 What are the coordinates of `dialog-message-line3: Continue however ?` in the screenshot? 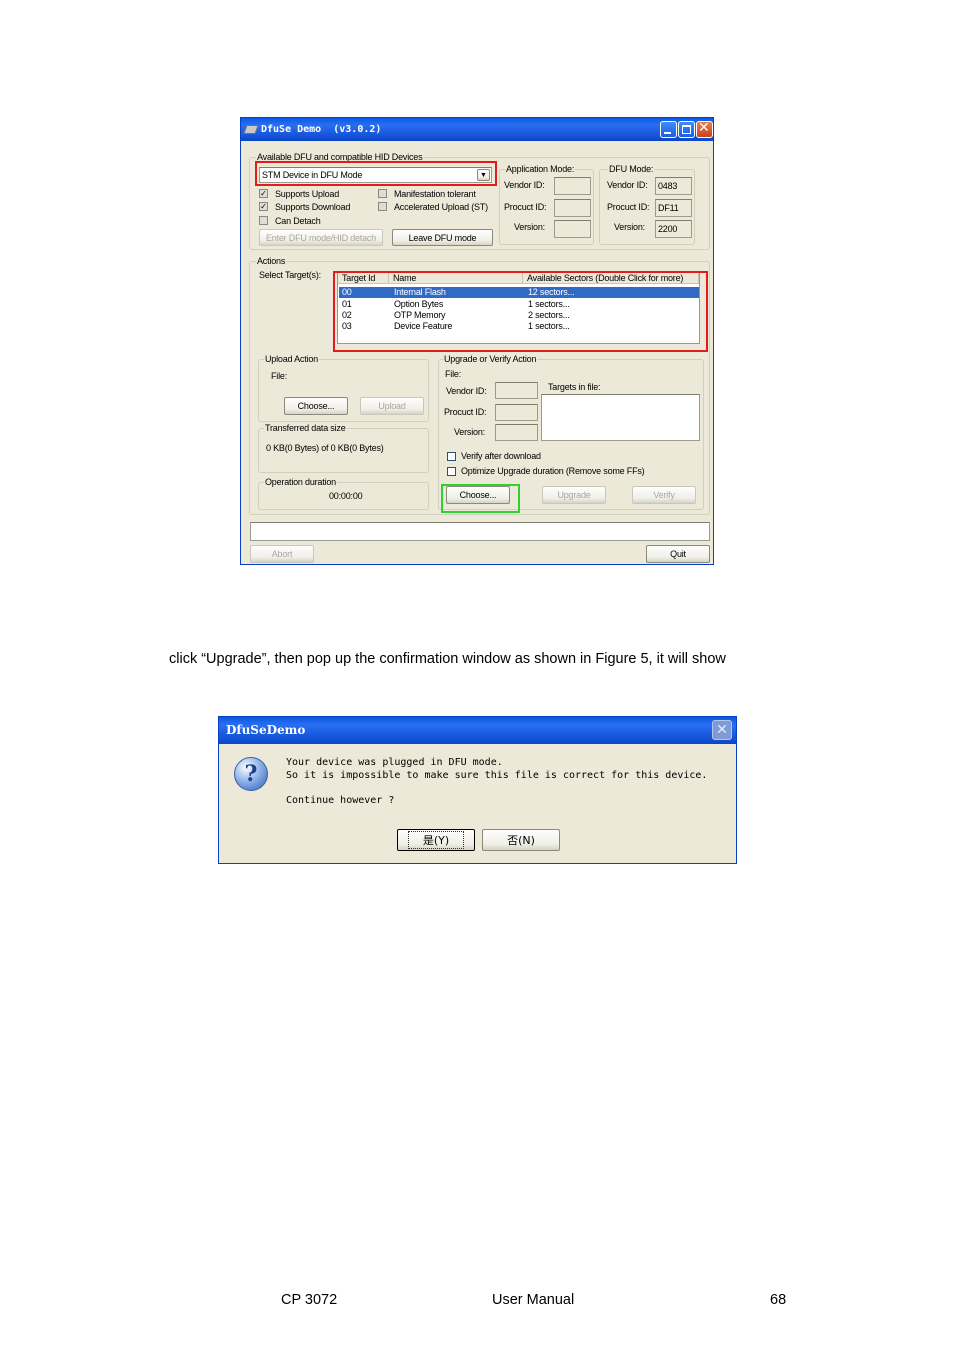 It's located at (340, 800).